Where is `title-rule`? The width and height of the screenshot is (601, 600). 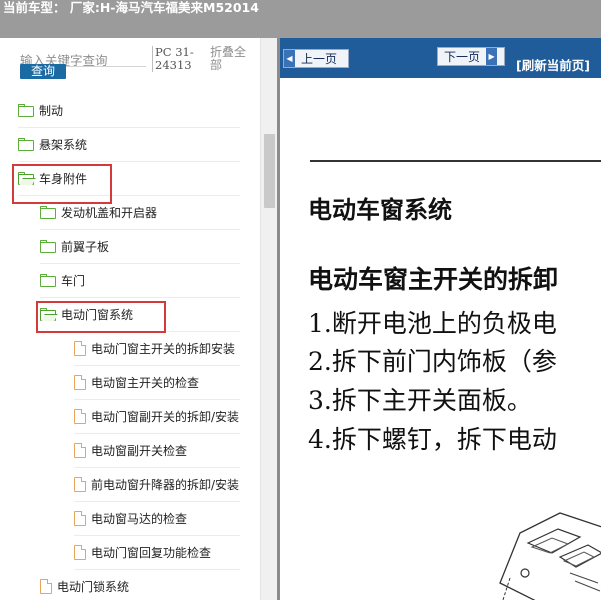
title-rule is located at coordinates (455, 161).